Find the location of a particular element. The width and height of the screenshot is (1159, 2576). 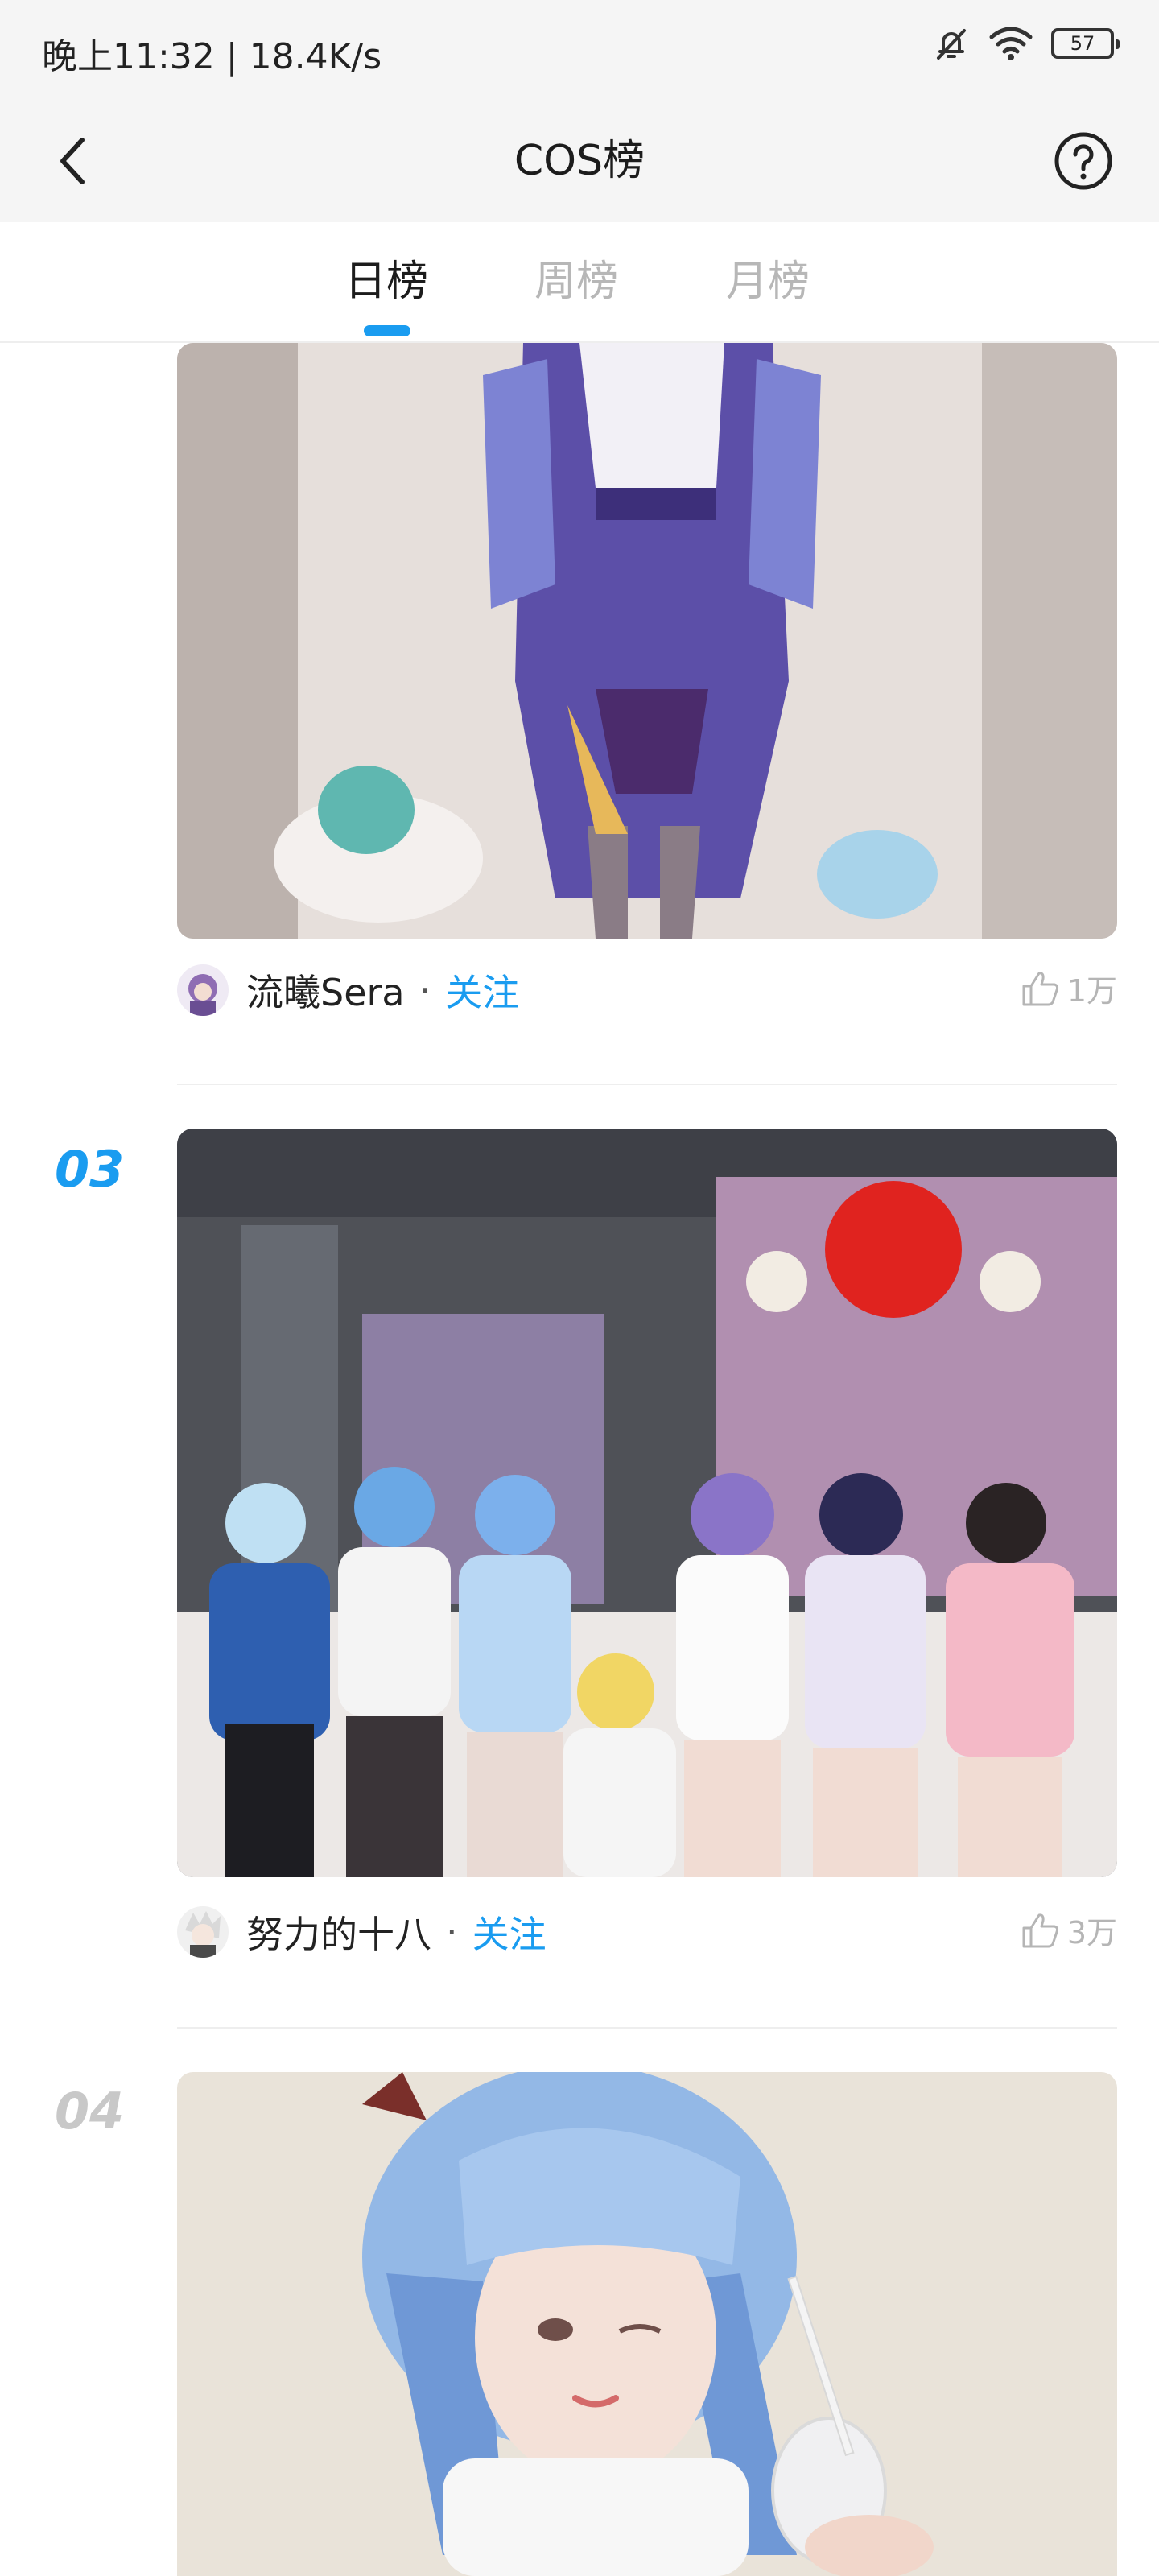

status-time-speed: 晚上11:32 | 18.4K/s is located at coordinates (212, 56).